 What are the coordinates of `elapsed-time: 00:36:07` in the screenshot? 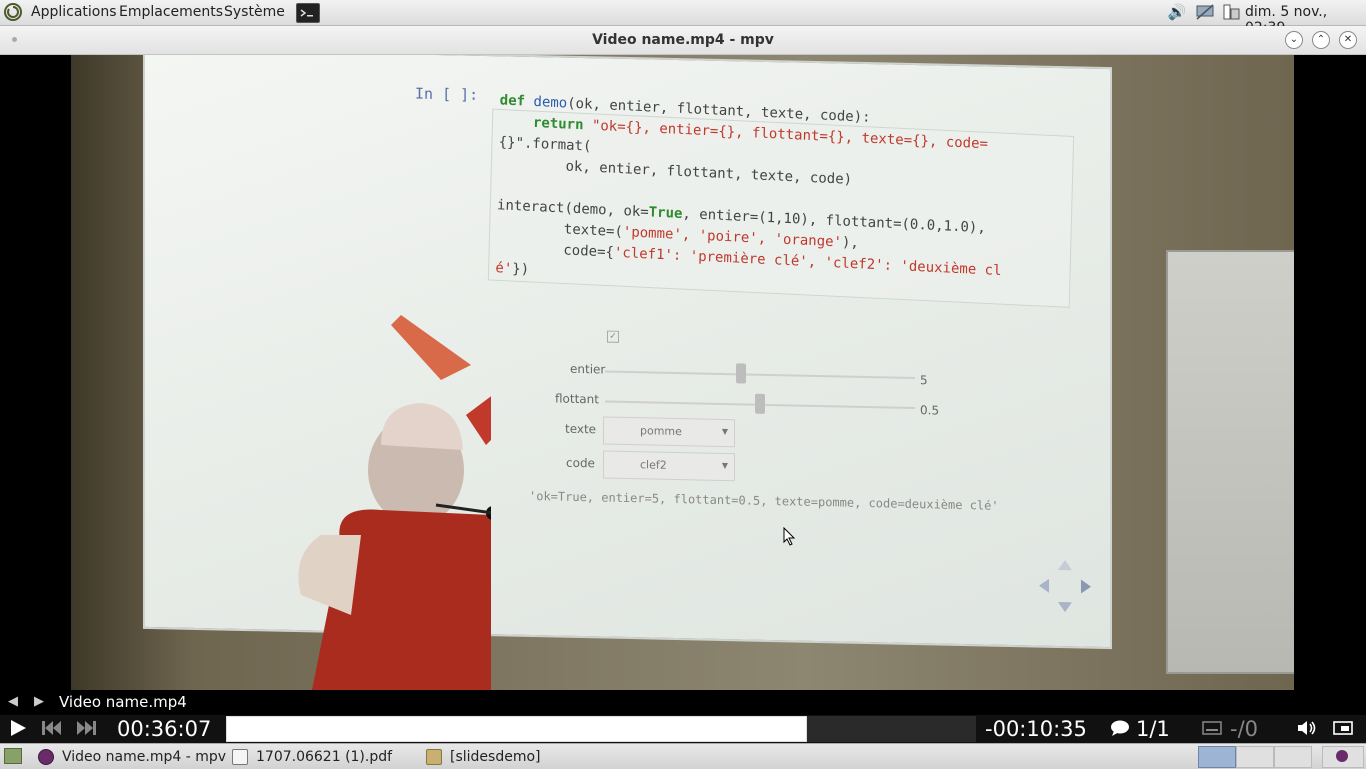 It's located at (164, 729).